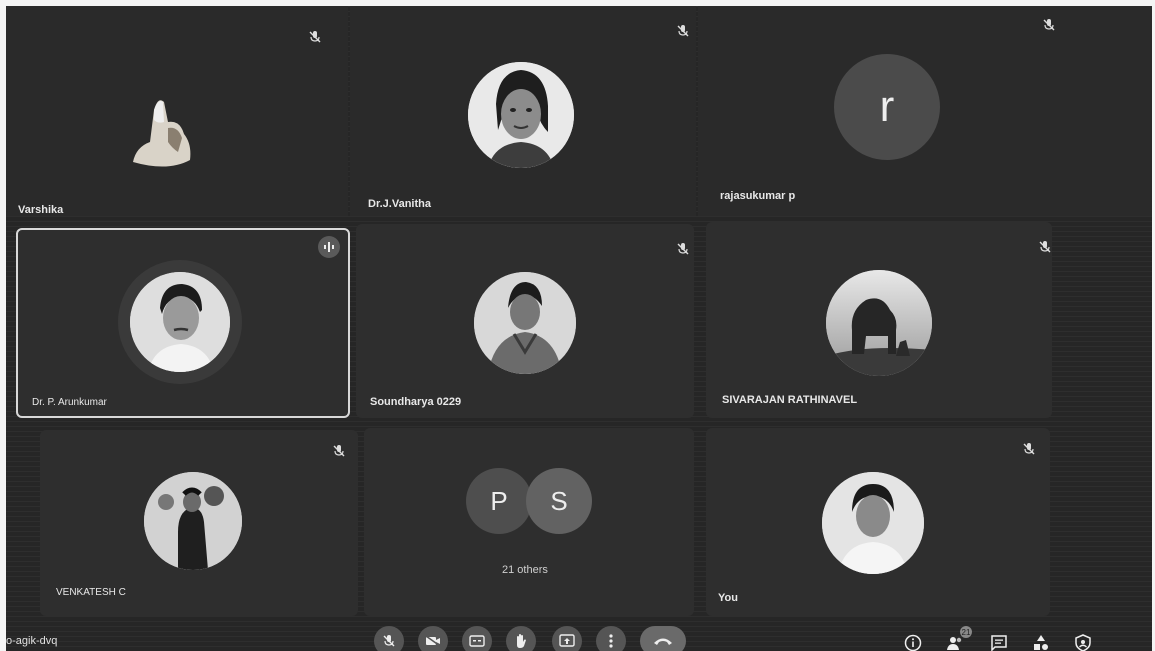  What do you see at coordinates (329, 247) in the screenshot?
I see `audio-level-icon` at bounding box center [329, 247].